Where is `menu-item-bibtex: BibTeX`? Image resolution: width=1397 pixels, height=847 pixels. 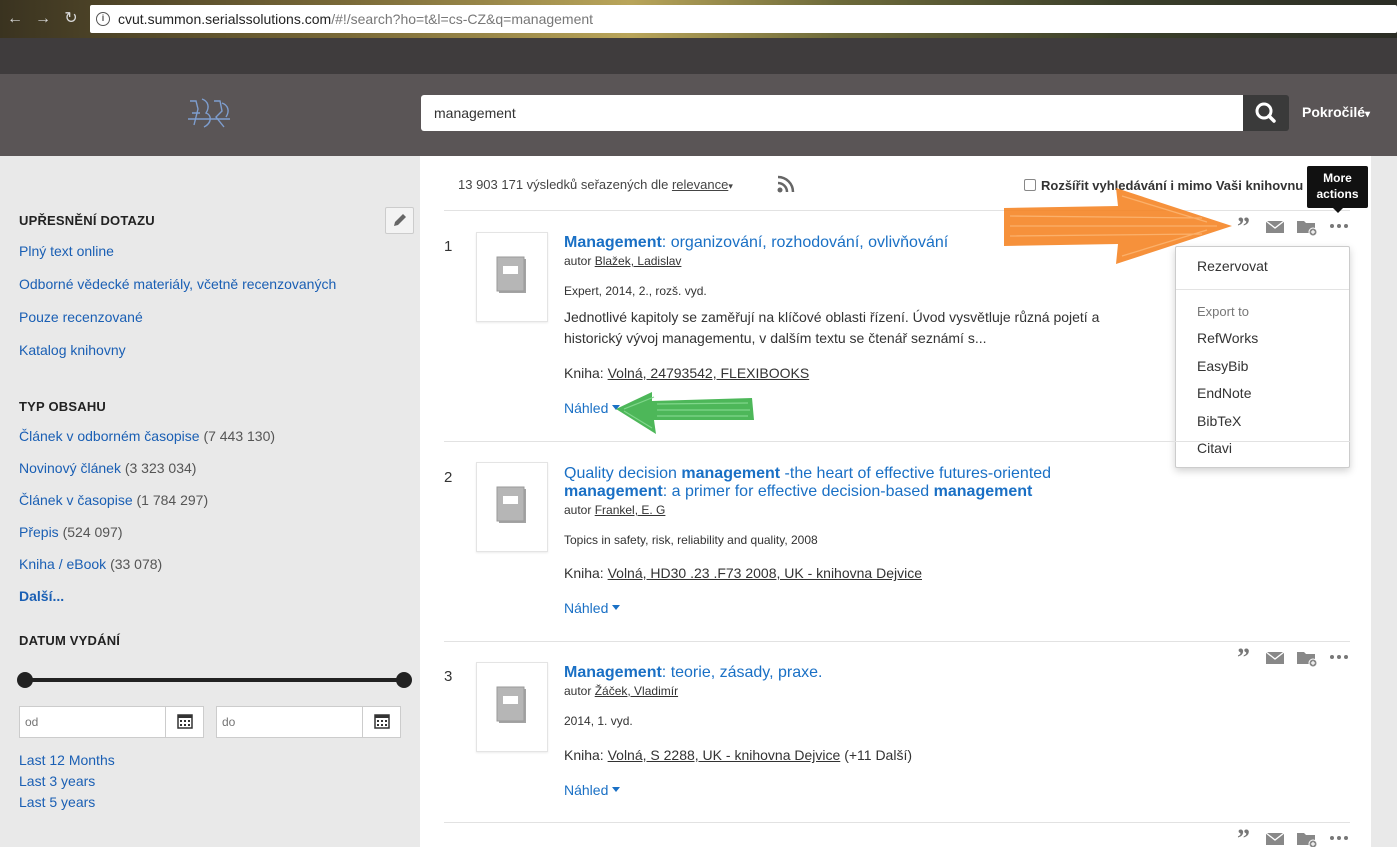
menu-item-bibtex: BibTeX is located at coordinates (1219, 421).